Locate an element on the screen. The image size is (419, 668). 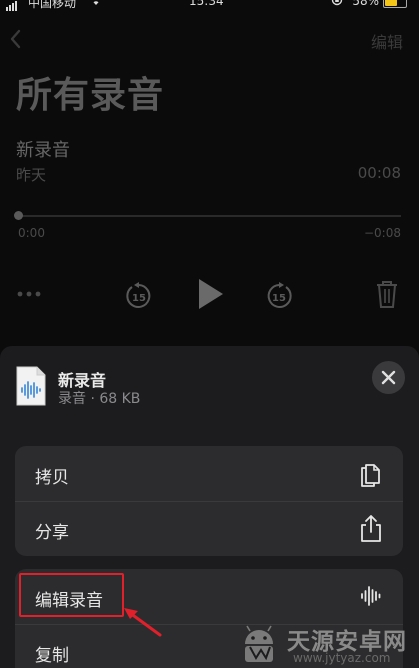
action-label: 分享 is located at coordinates (52, 533).